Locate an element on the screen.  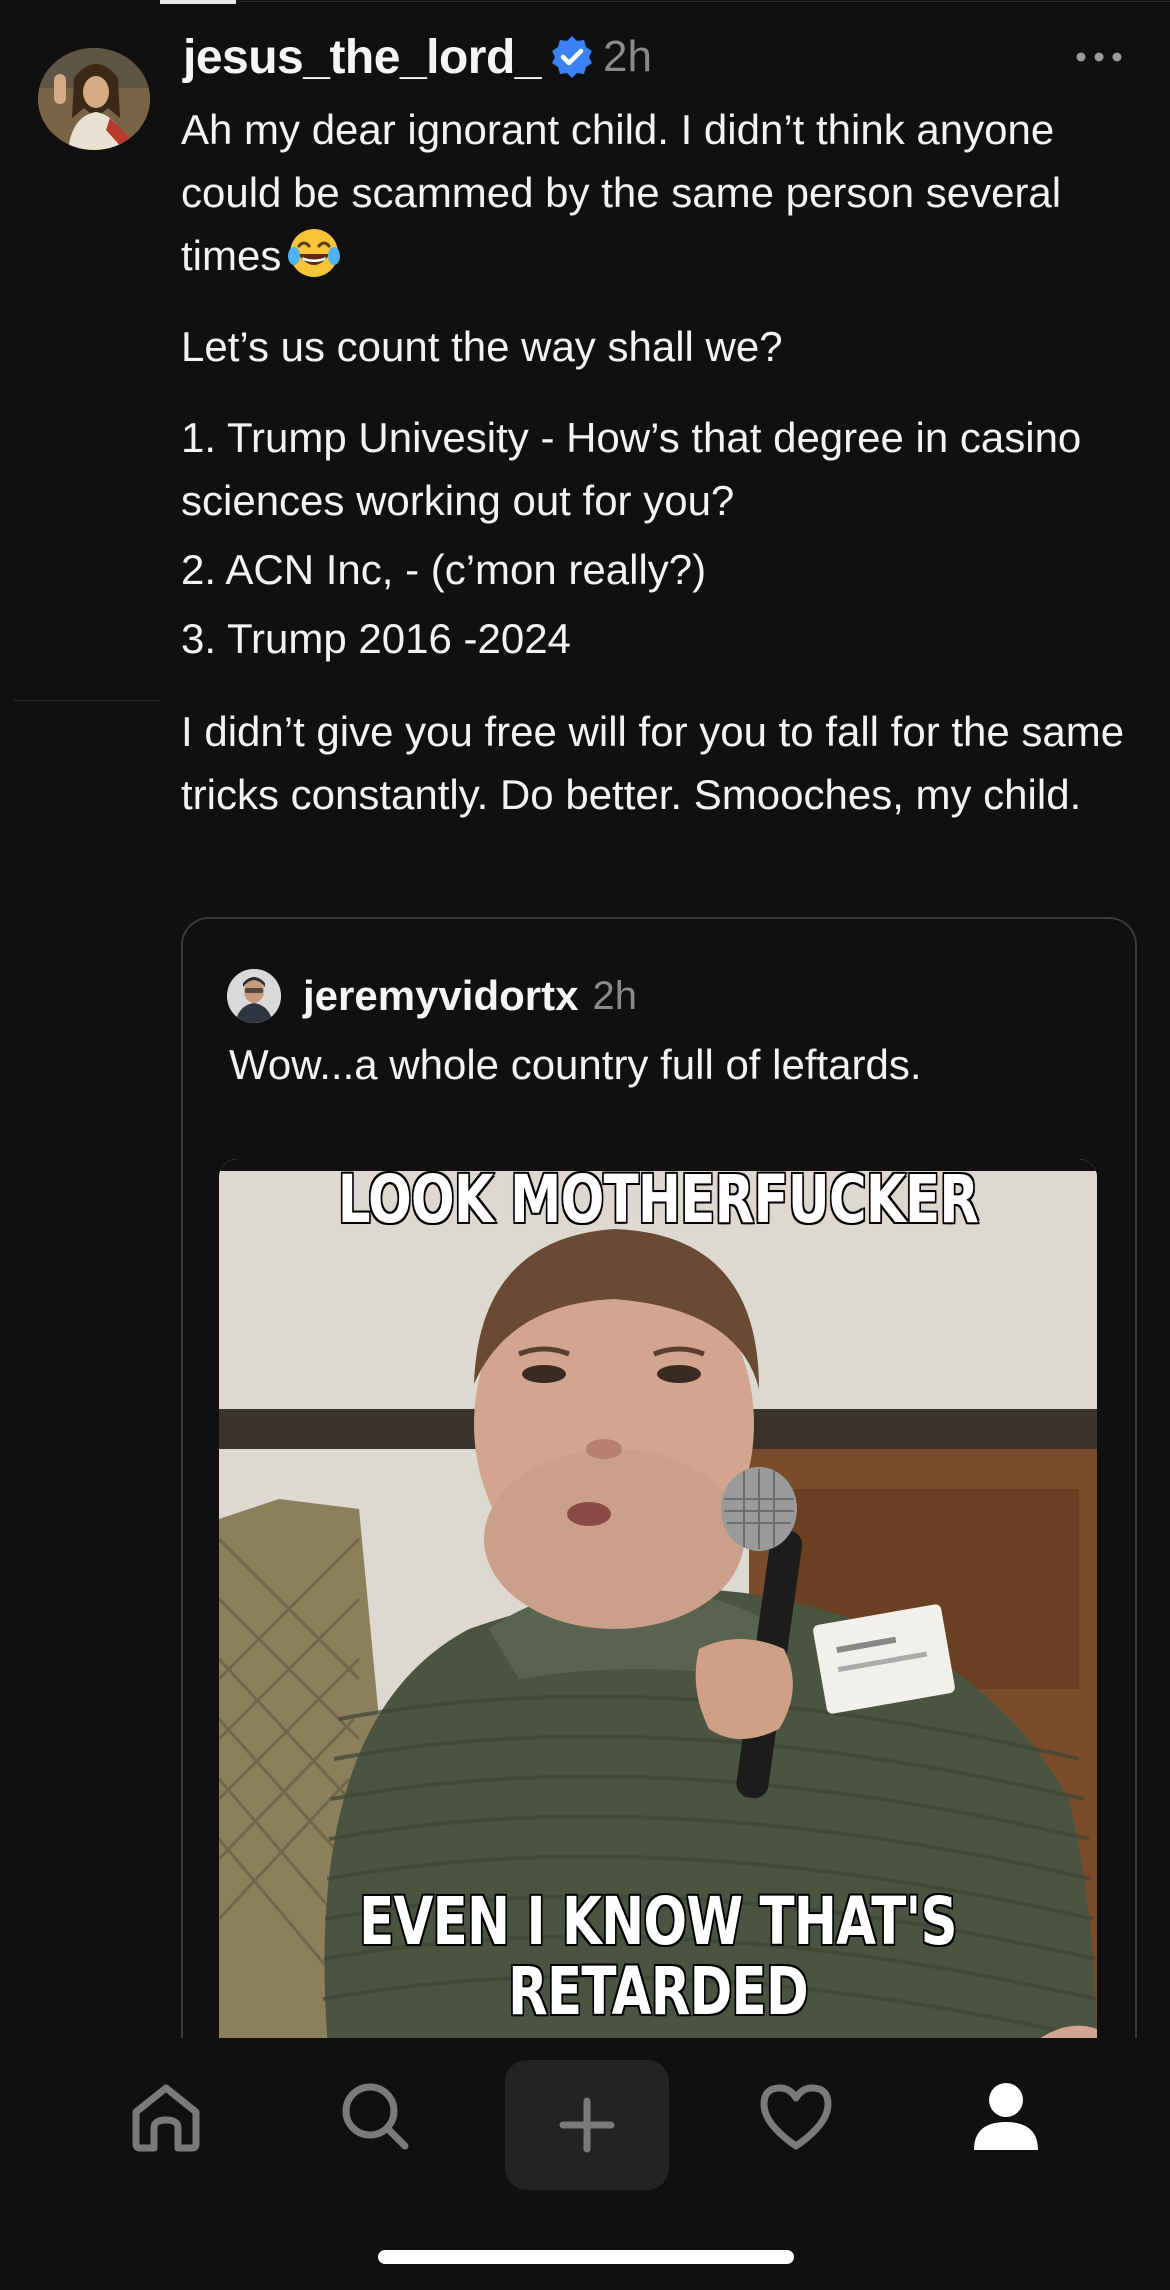
top-divider is located at coordinates (703, 1).